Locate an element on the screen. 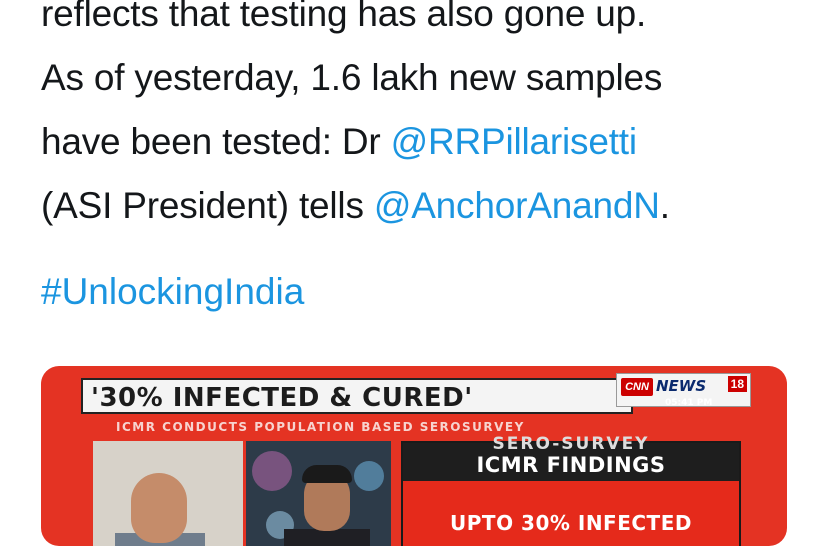 This screenshot has height=546, width=827. tweet-line-text: (ASI President) tells is located at coordinates (207, 205).